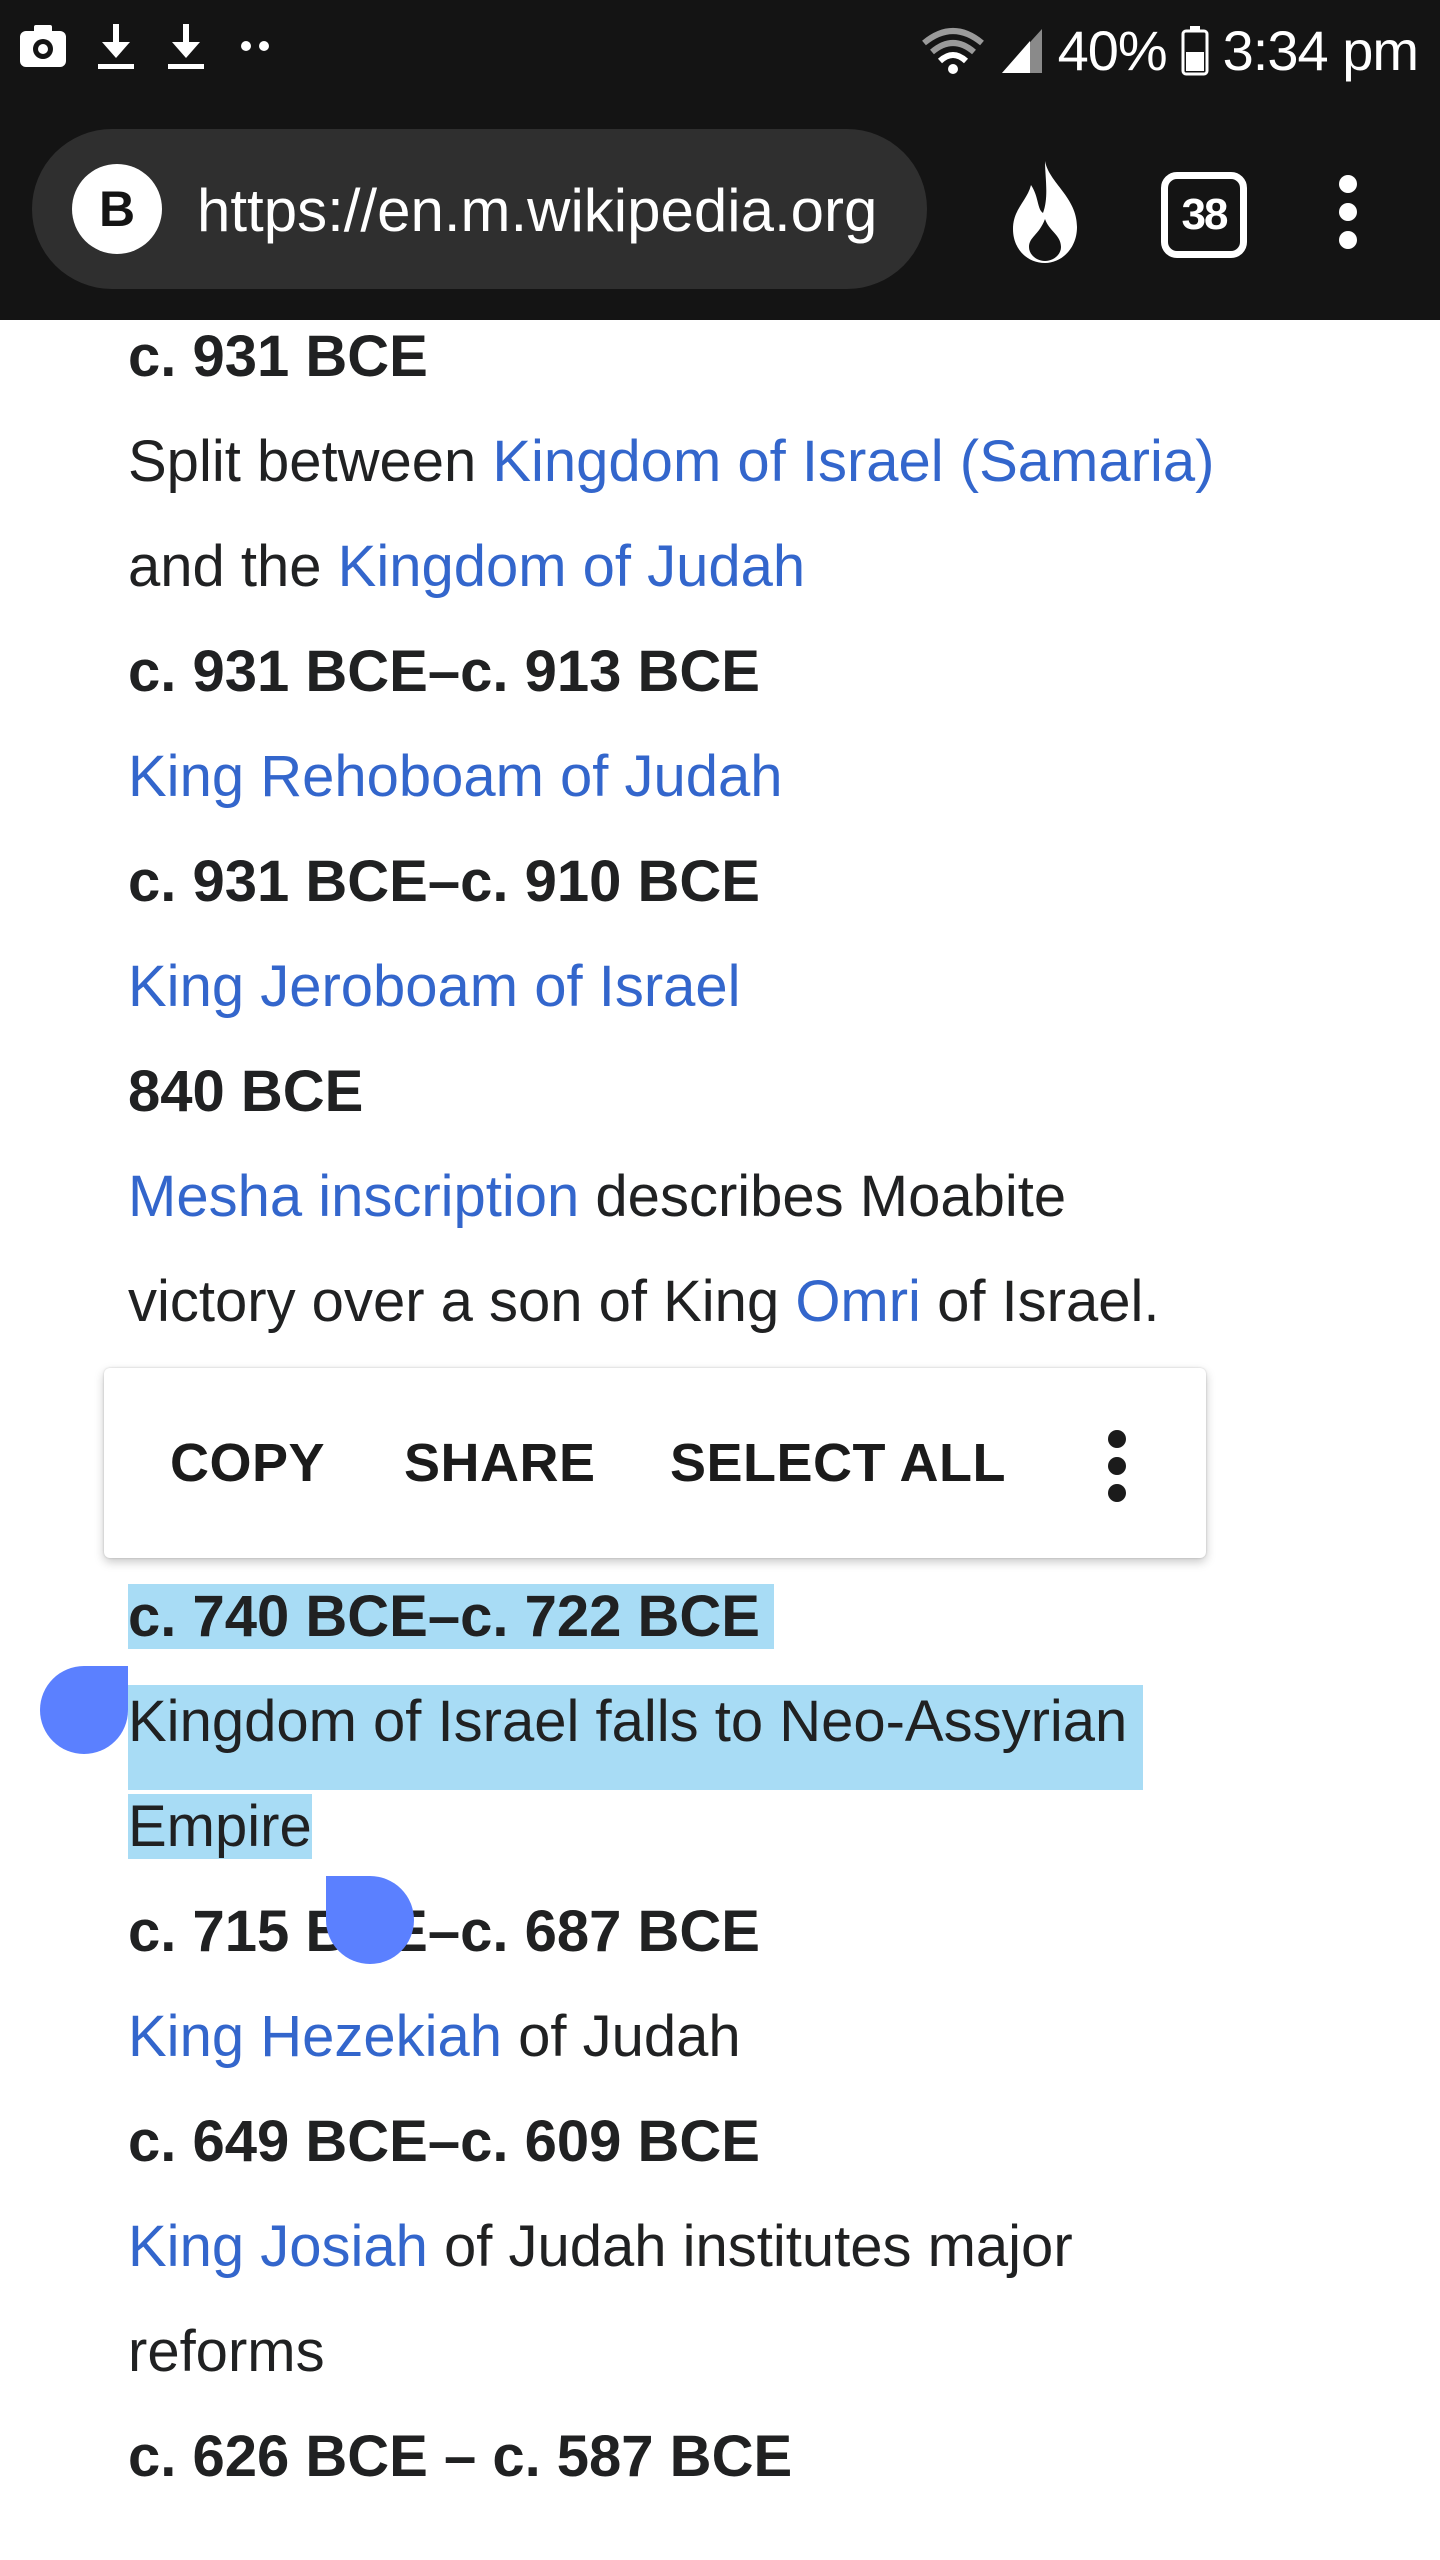  What do you see at coordinates (1169, 50) in the screenshot?
I see `system-indicators: 40% 3:34 pm` at bounding box center [1169, 50].